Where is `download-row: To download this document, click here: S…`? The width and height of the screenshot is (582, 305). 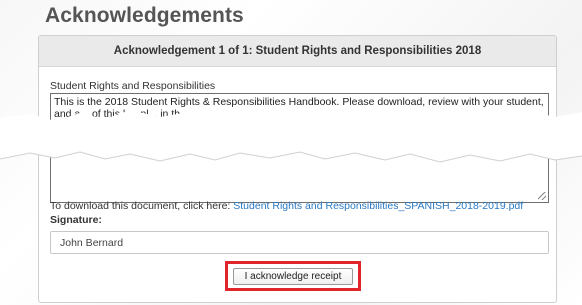
download-row: To download this document, click here: S… is located at coordinates (286, 206).